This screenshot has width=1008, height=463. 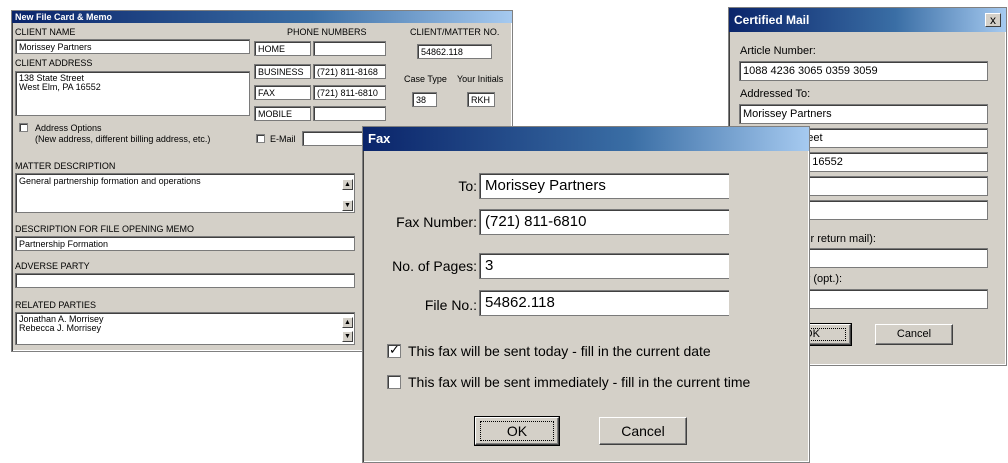 I want to click on fax-immediately-checkbox, so click(x=394, y=382).